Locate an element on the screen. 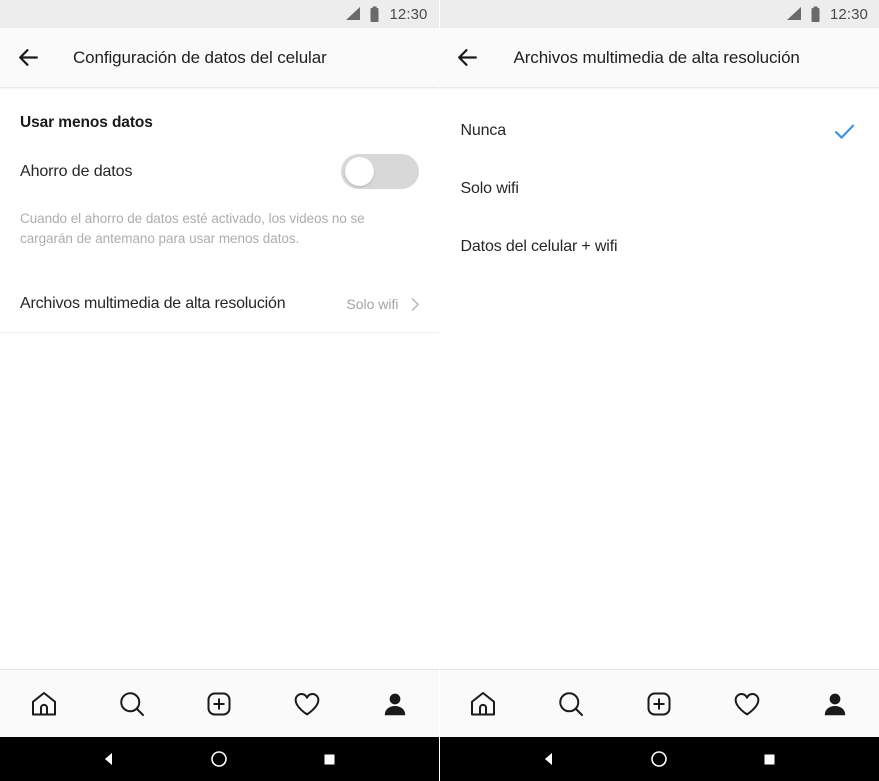 The width and height of the screenshot is (879, 781). tab-activity-left is located at coordinates (307, 704).